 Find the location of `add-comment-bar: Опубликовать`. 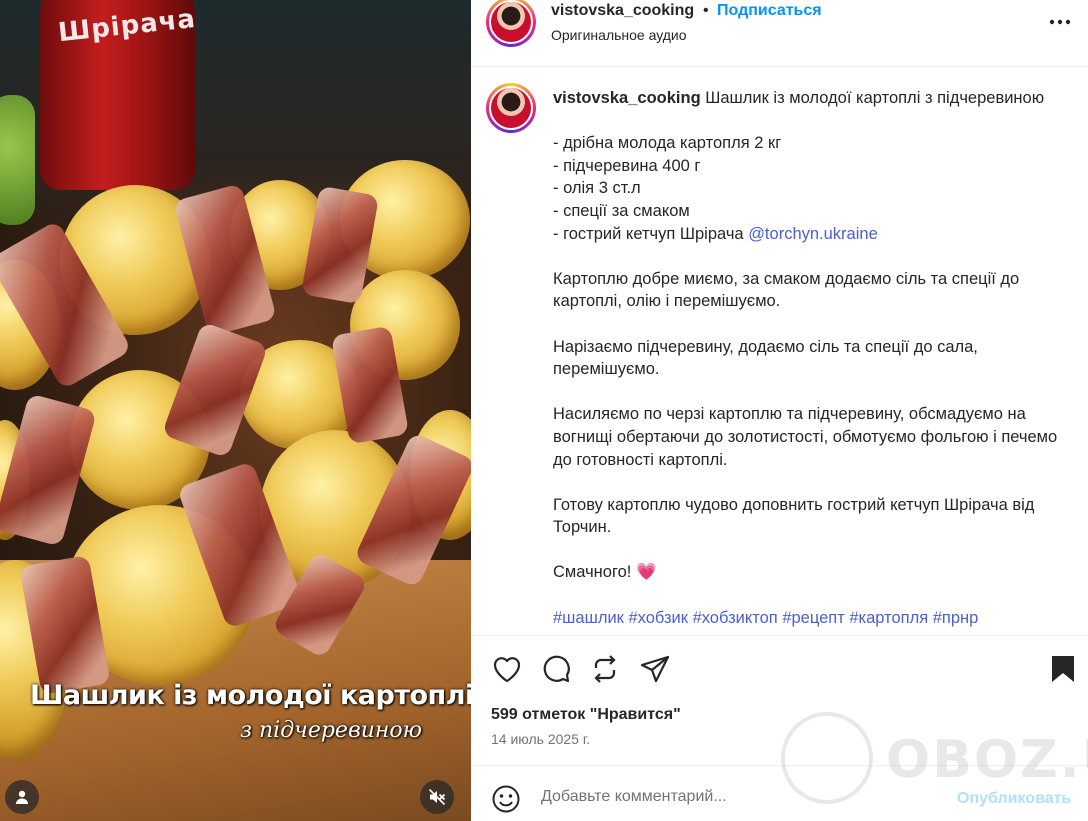

add-comment-bar: Опубликовать is located at coordinates (779, 793).